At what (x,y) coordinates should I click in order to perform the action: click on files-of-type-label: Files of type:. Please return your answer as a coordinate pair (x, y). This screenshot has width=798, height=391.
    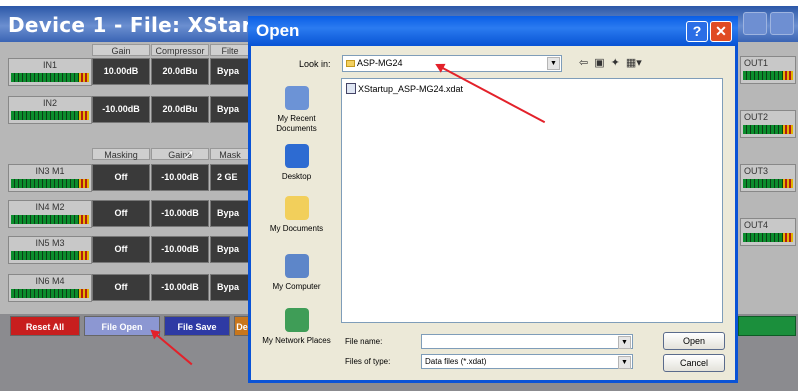
    Looking at the image, I should click on (368, 361).